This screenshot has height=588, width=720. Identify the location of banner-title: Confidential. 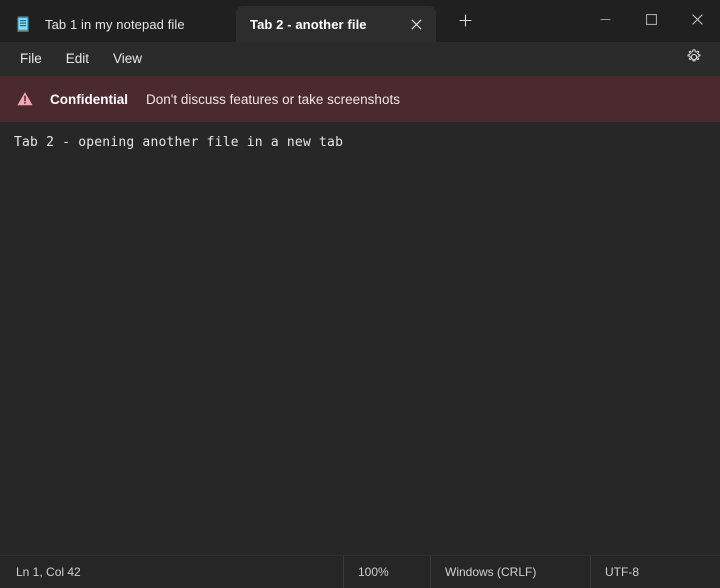
(89, 99).